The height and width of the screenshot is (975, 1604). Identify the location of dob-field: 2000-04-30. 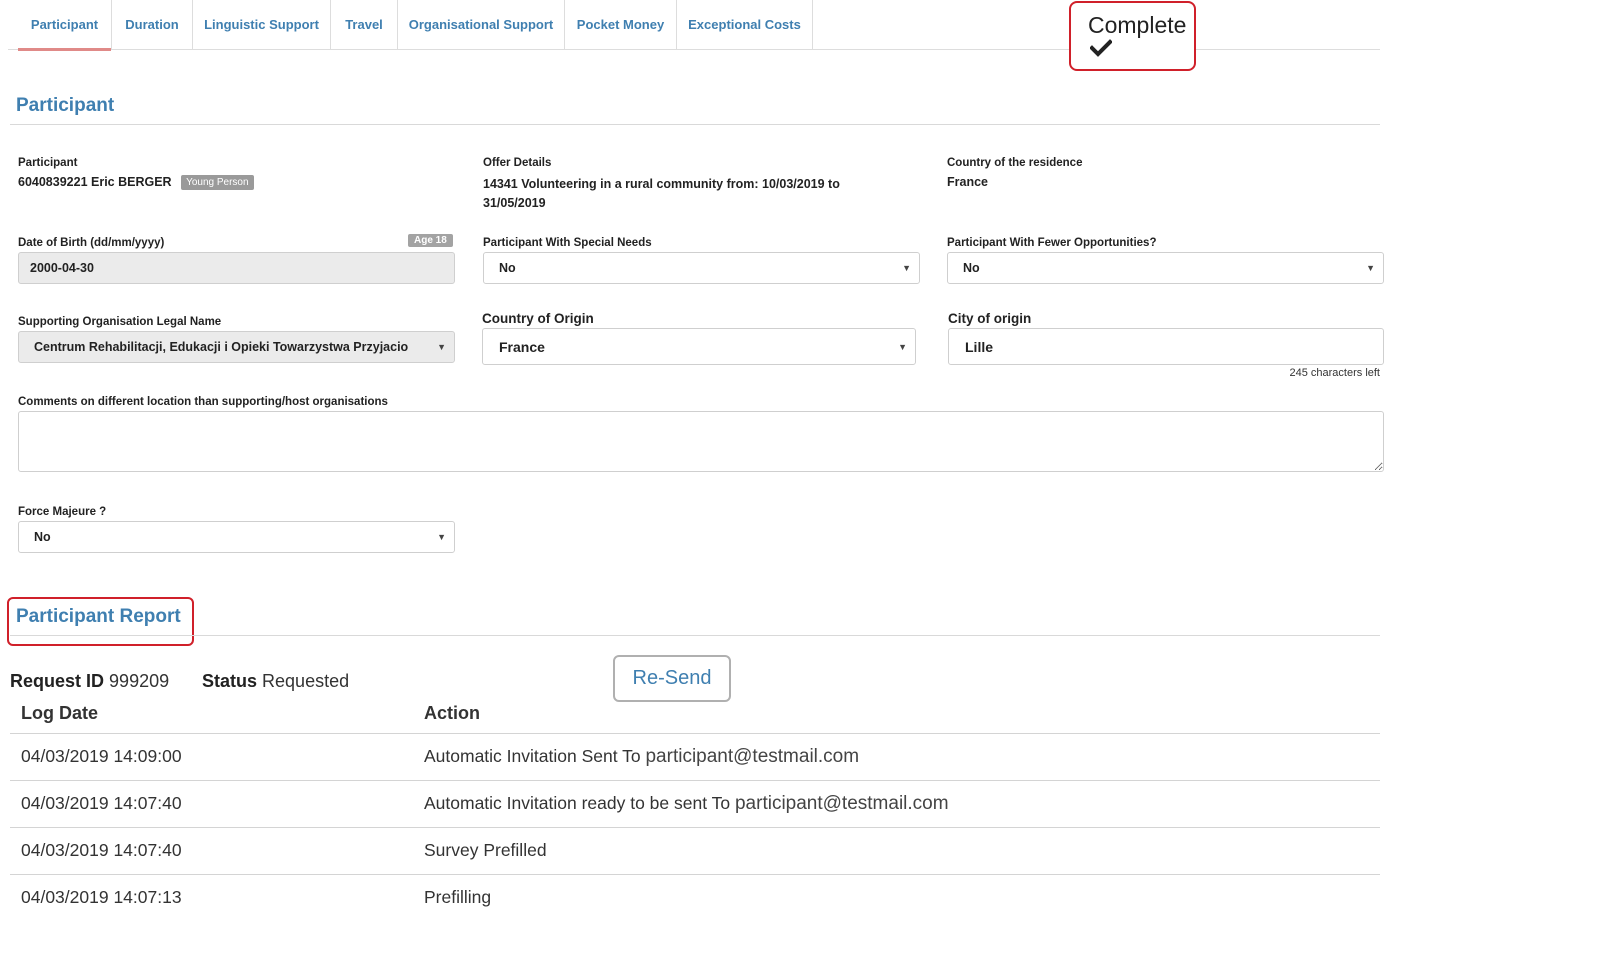
(236, 268).